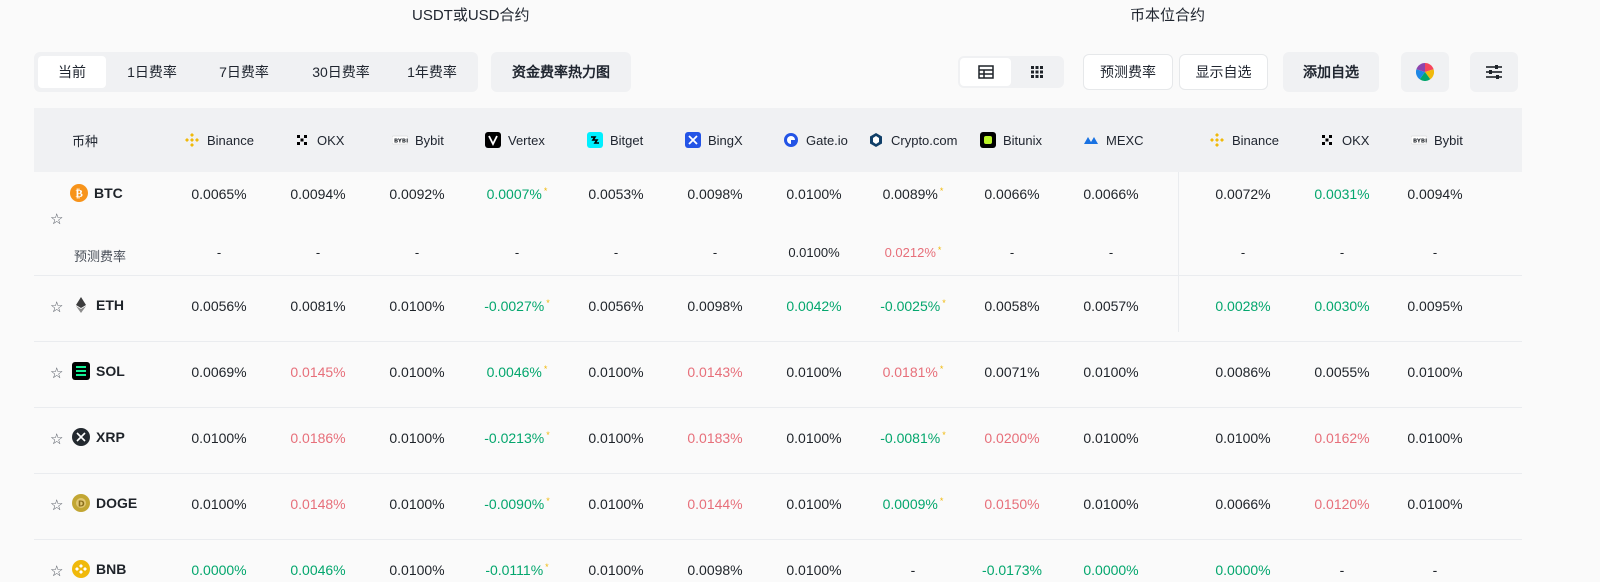 The image size is (1600, 582). What do you see at coordinates (985, 72) in the screenshot?
I see `table-view-icon` at bounding box center [985, 72].